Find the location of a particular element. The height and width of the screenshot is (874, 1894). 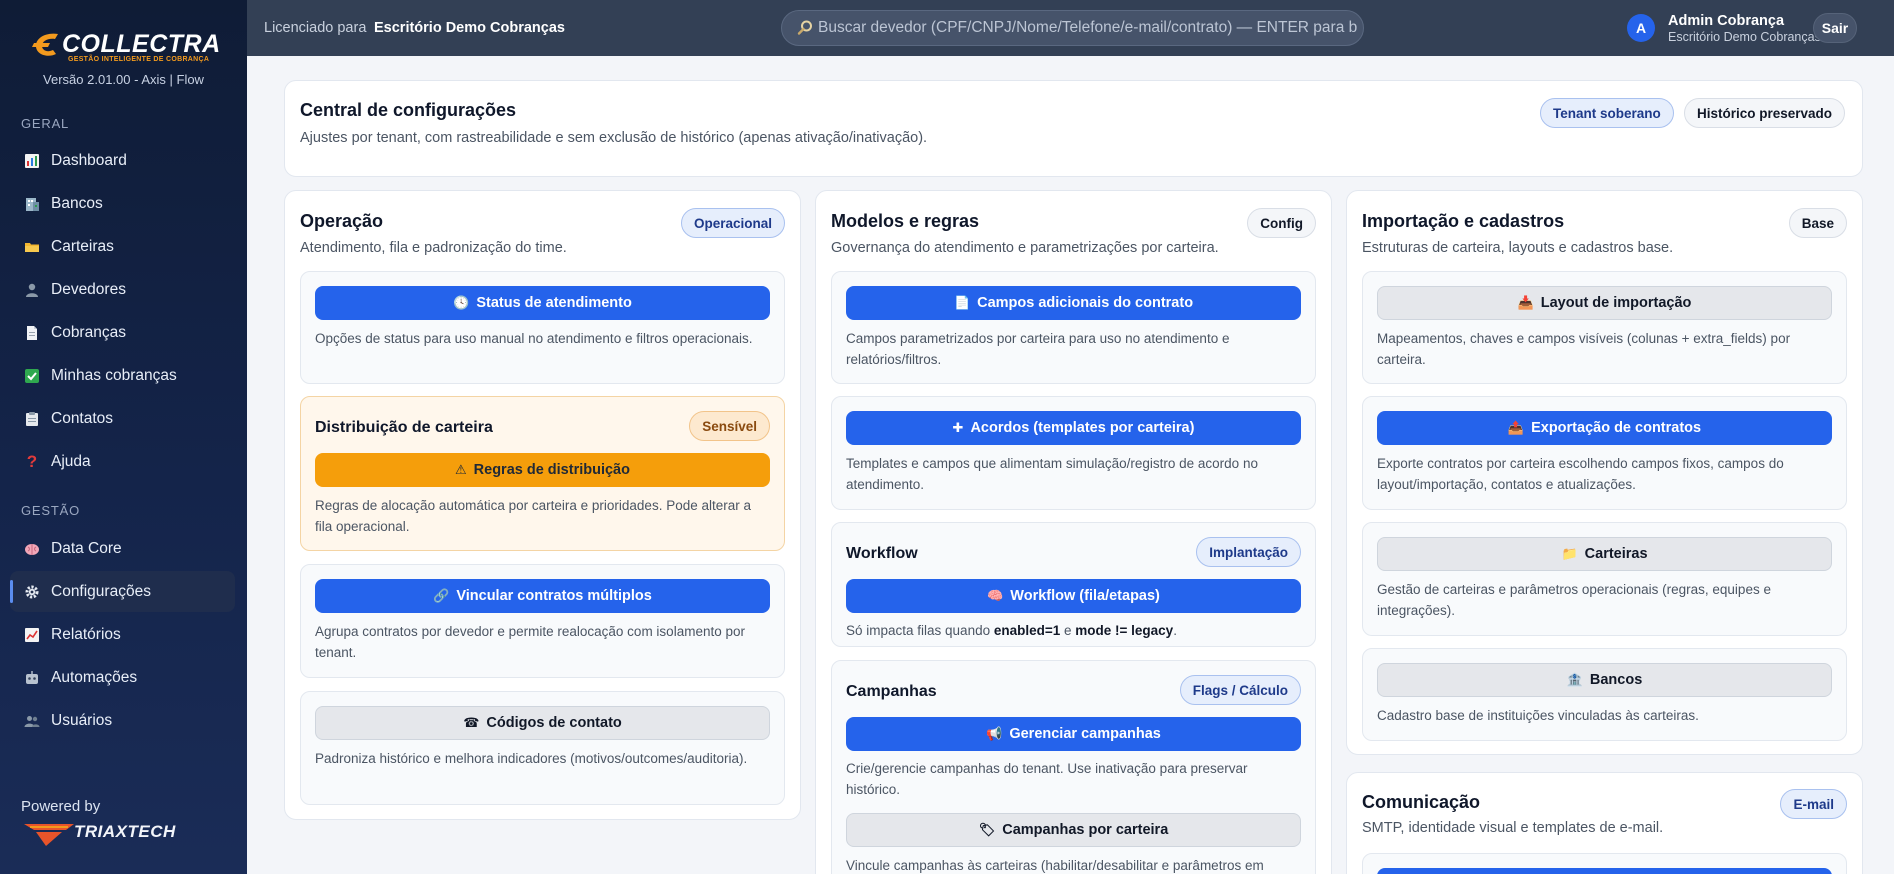

setting-title: Workflow is located at coordinates (882, 553).